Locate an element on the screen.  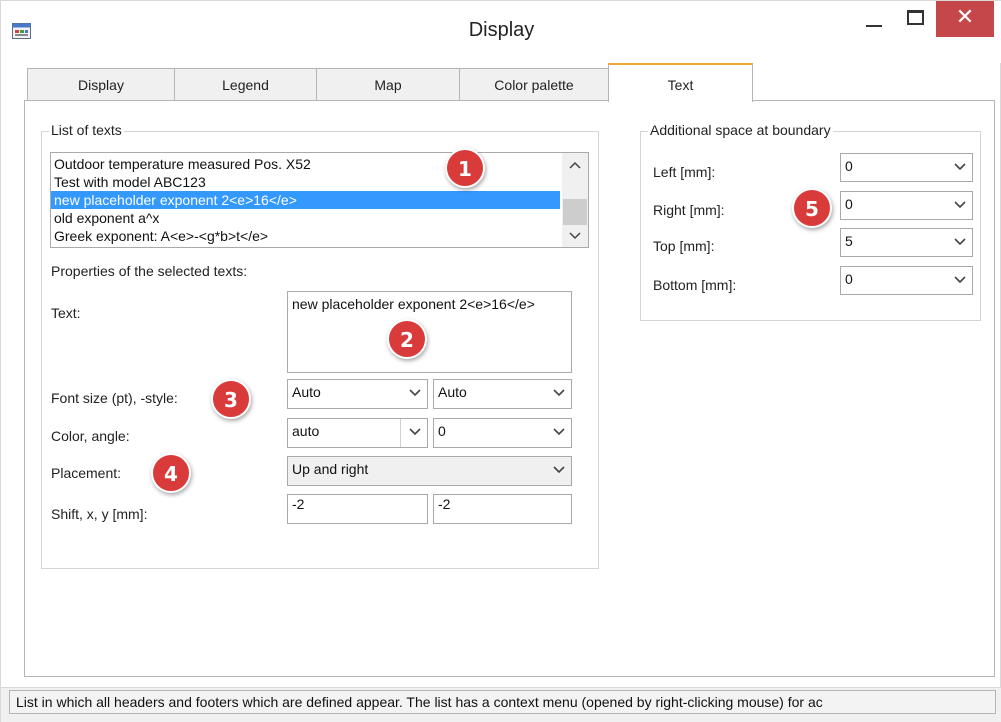
tab-map: Map is located at coordinates (388, 84).